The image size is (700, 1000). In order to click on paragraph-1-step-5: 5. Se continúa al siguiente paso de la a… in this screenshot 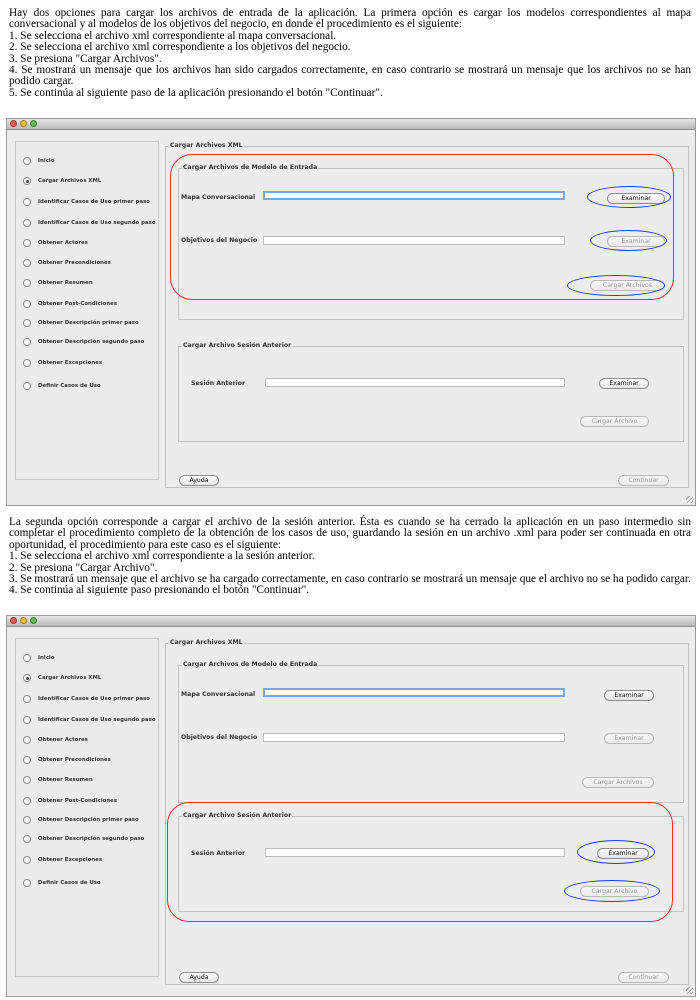, I will do `click(196, 92)`.